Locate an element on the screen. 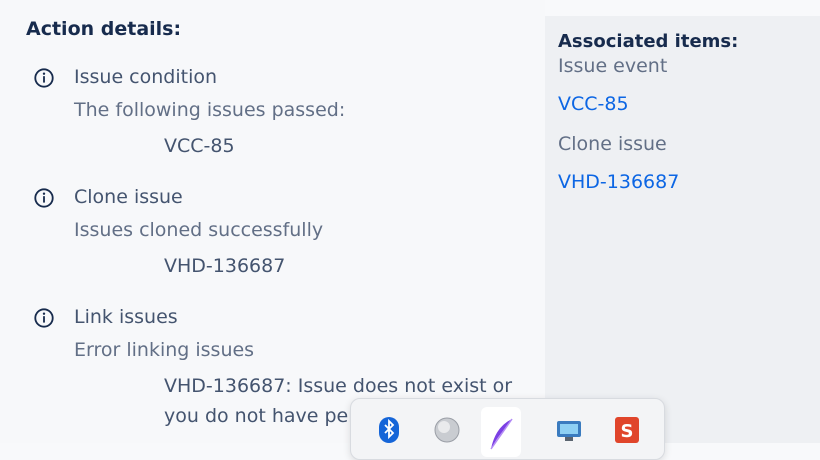  svg-text: S is located at coordinates (627, 431).